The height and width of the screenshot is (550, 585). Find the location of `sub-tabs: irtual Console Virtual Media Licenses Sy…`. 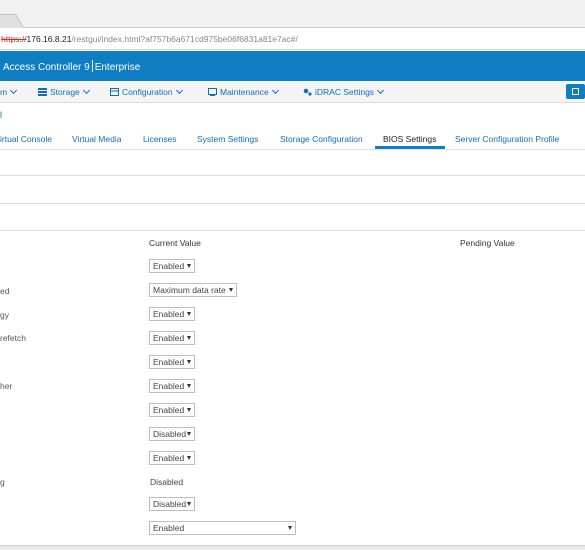

sub-tabs: irtual Console Virtual Media Licenses Sy… is located at coordinates (292, 139).